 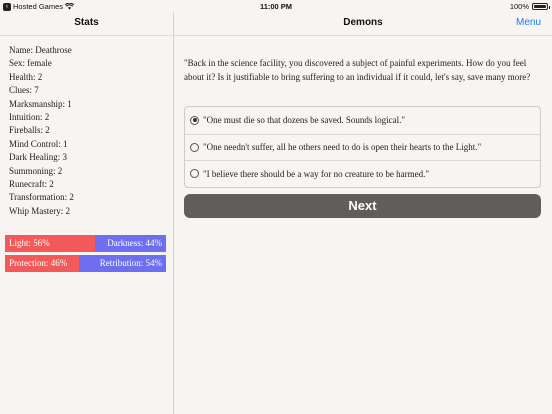 I want to click on status-bar: ‹ Hosted Games 11:00 PM 100%, so click(x=276, y=6).